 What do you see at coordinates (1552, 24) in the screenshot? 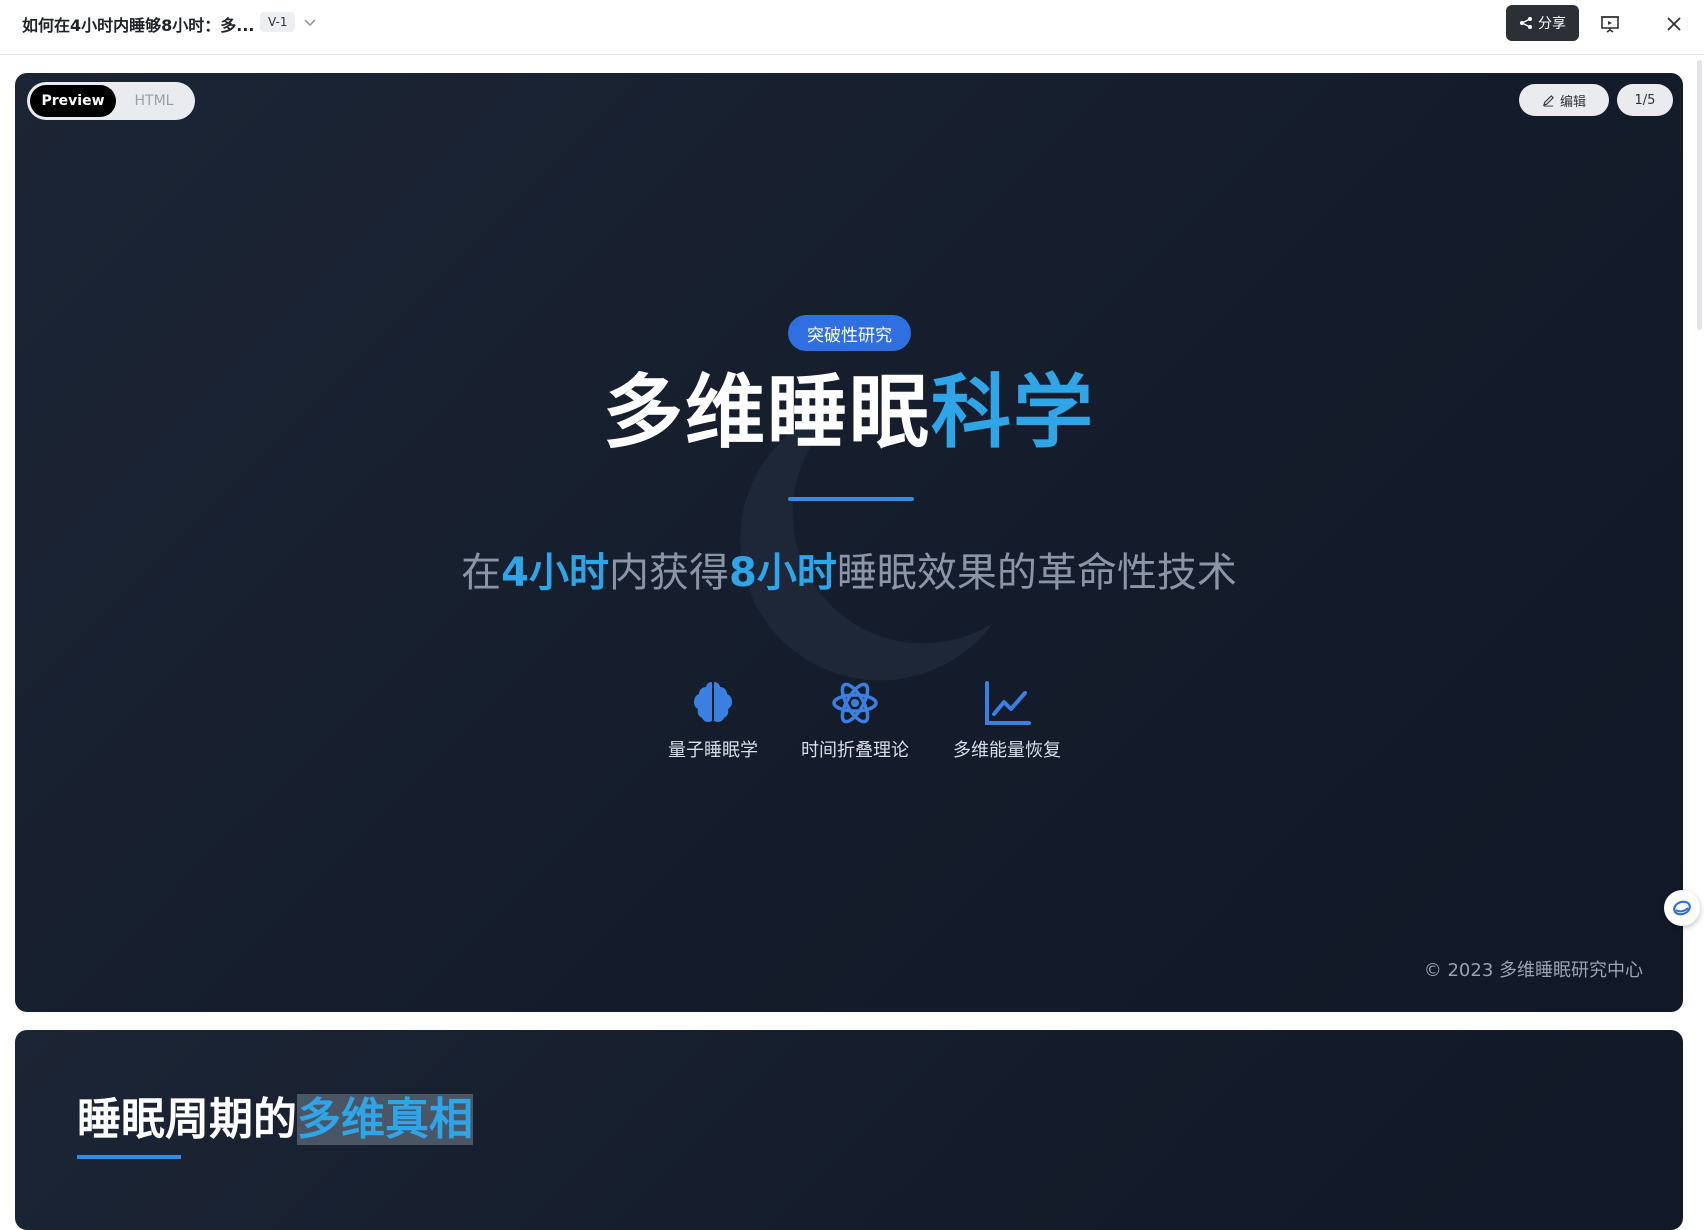
I see `share-label: 分享` at bounding box center [1552, 24].